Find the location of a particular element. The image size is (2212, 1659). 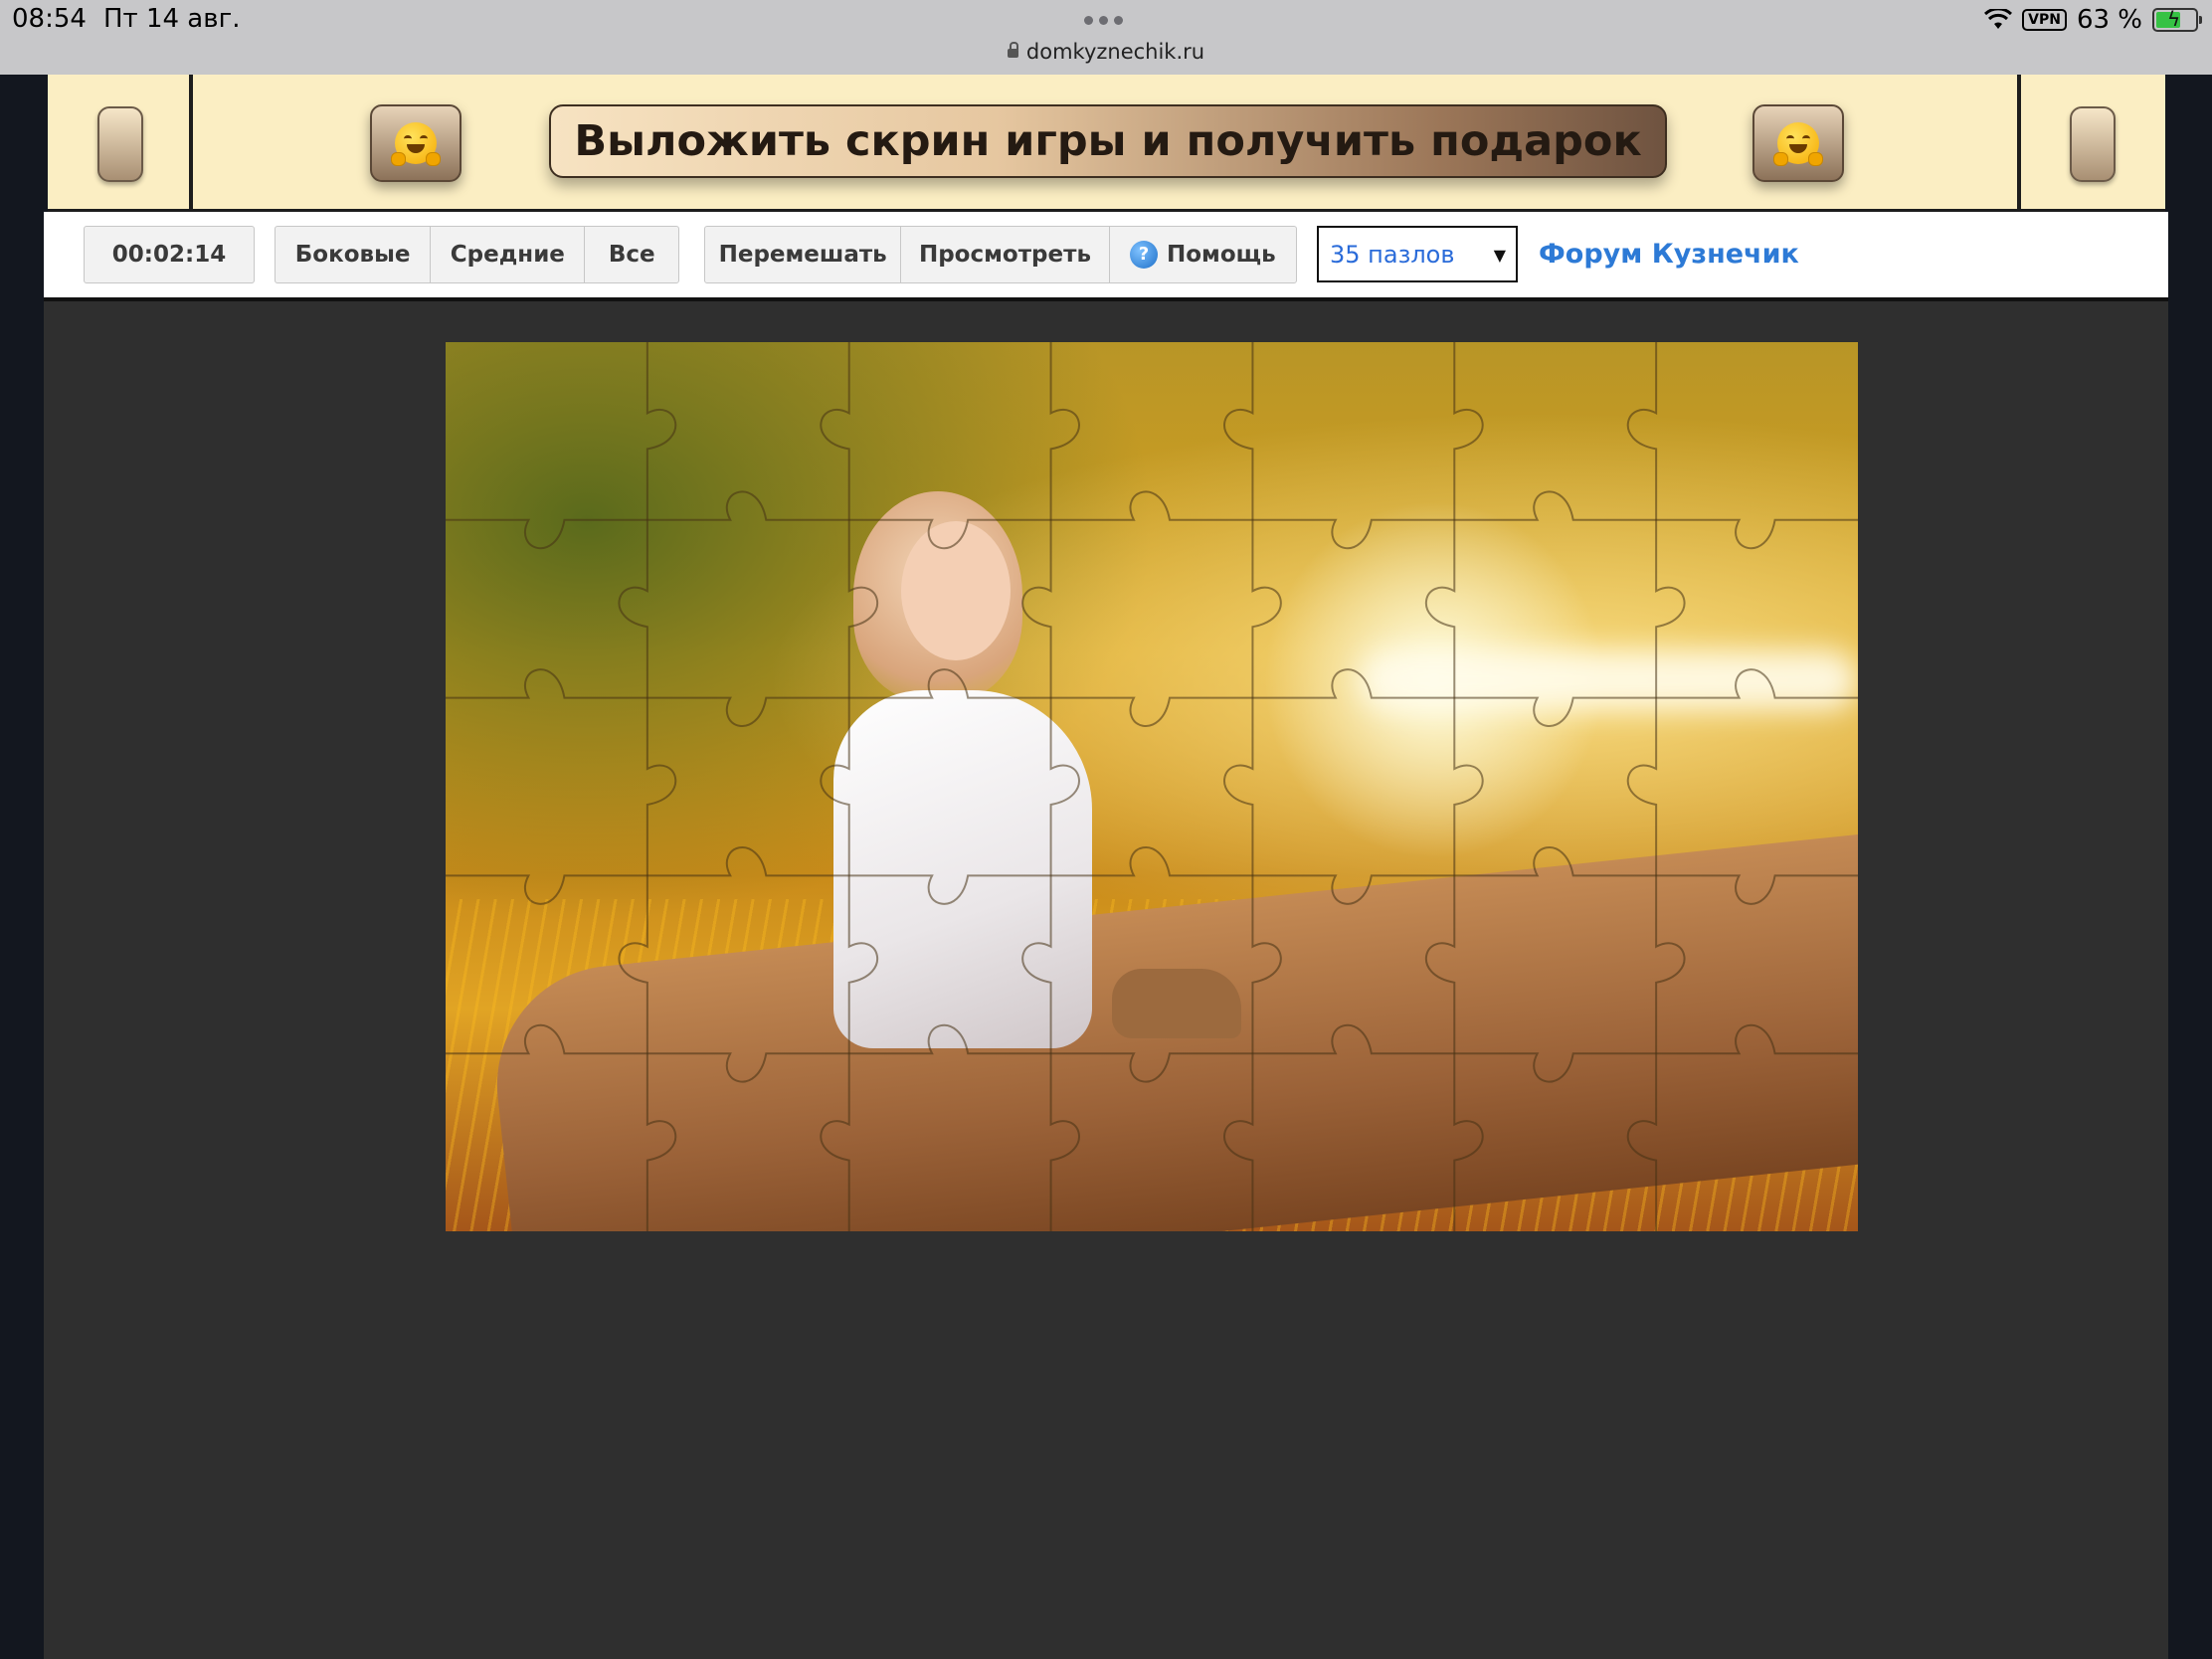

address-bar: domkyznechik.ru is located at coordinates (1106, 52).